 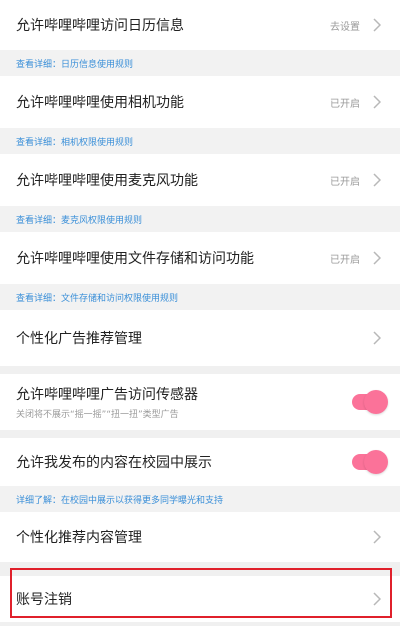 I want to click on account-cancel-title: 账号注销, so click(x=44, y=600).